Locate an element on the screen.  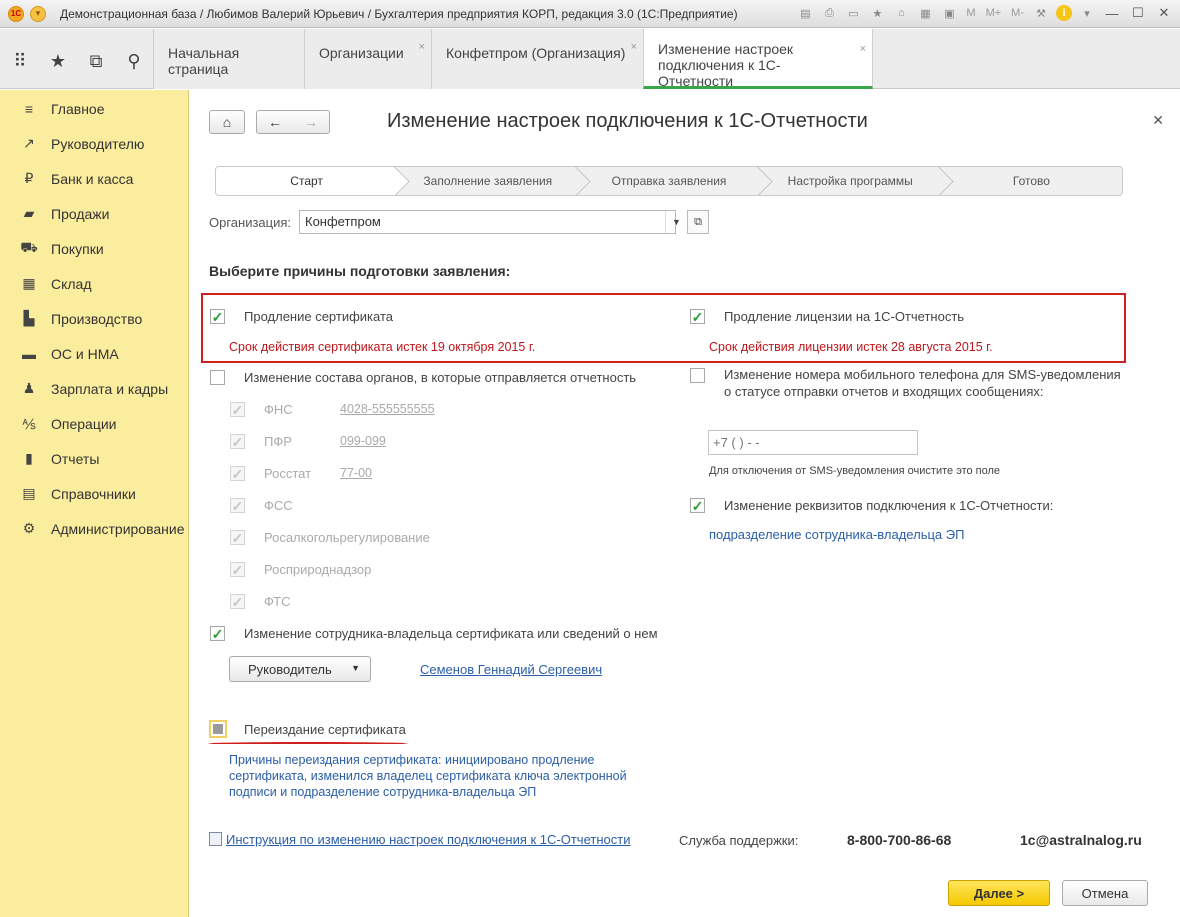
step-fill-application: Заполнение заявления is located at coordinates (487, 181).